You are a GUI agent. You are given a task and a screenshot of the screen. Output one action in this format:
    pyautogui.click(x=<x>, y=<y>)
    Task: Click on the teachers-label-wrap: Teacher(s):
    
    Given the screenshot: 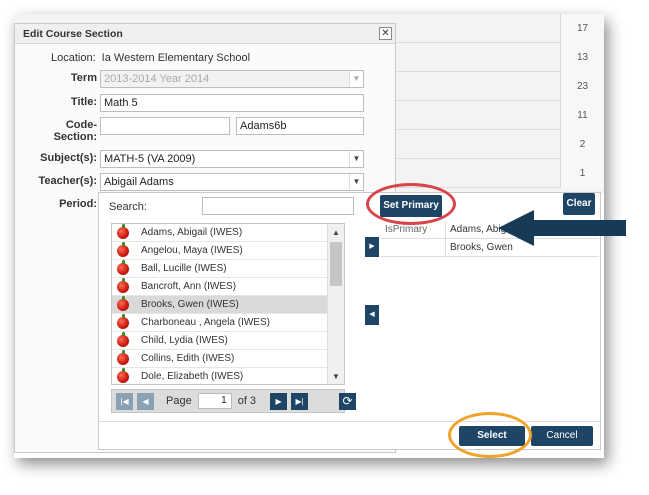 What is the action you would take?
    pyautogui.click(x=56, y=181)
    